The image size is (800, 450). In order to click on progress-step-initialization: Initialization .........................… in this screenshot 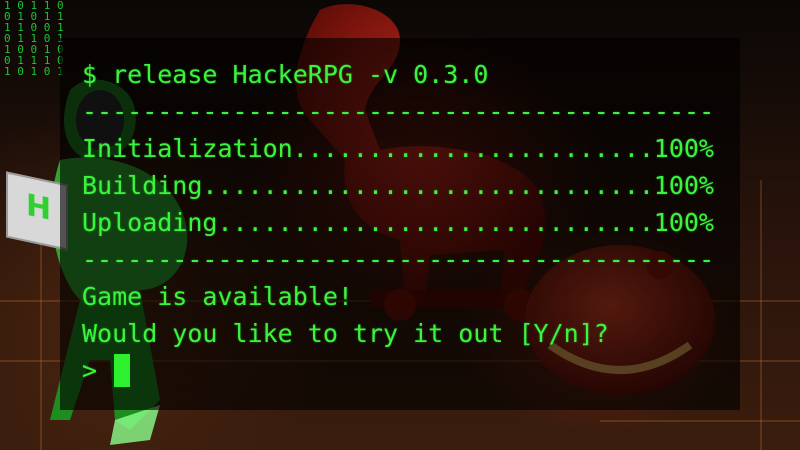, I will do `click(398, 148)`.